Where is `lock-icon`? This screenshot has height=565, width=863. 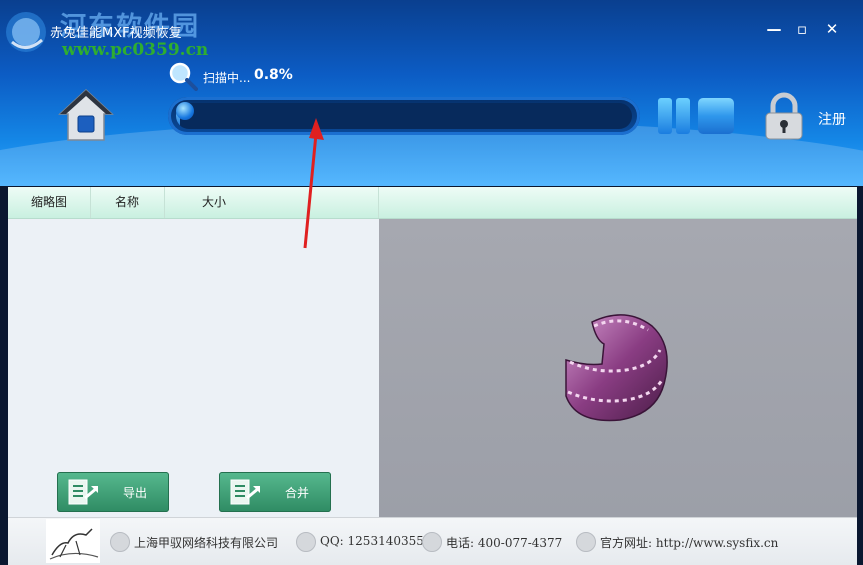
lock-icon is located at coordinates (784, 116).